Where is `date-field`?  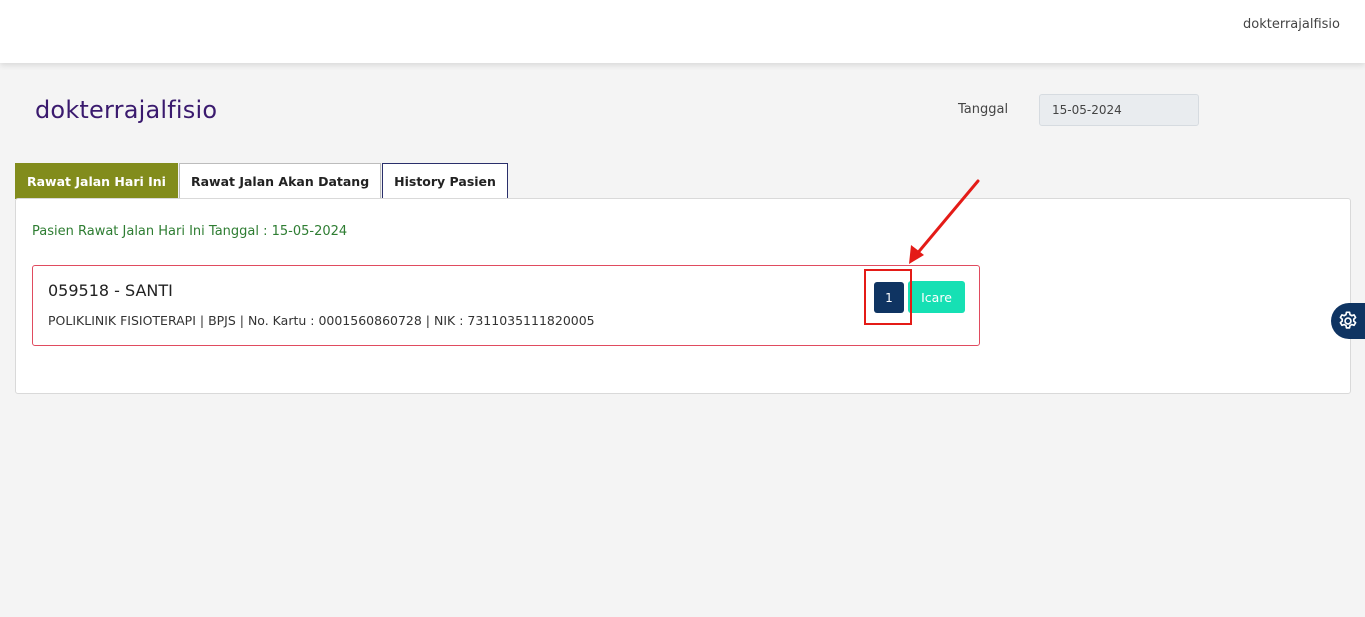 date-field is located at coordinates (1119, 110).